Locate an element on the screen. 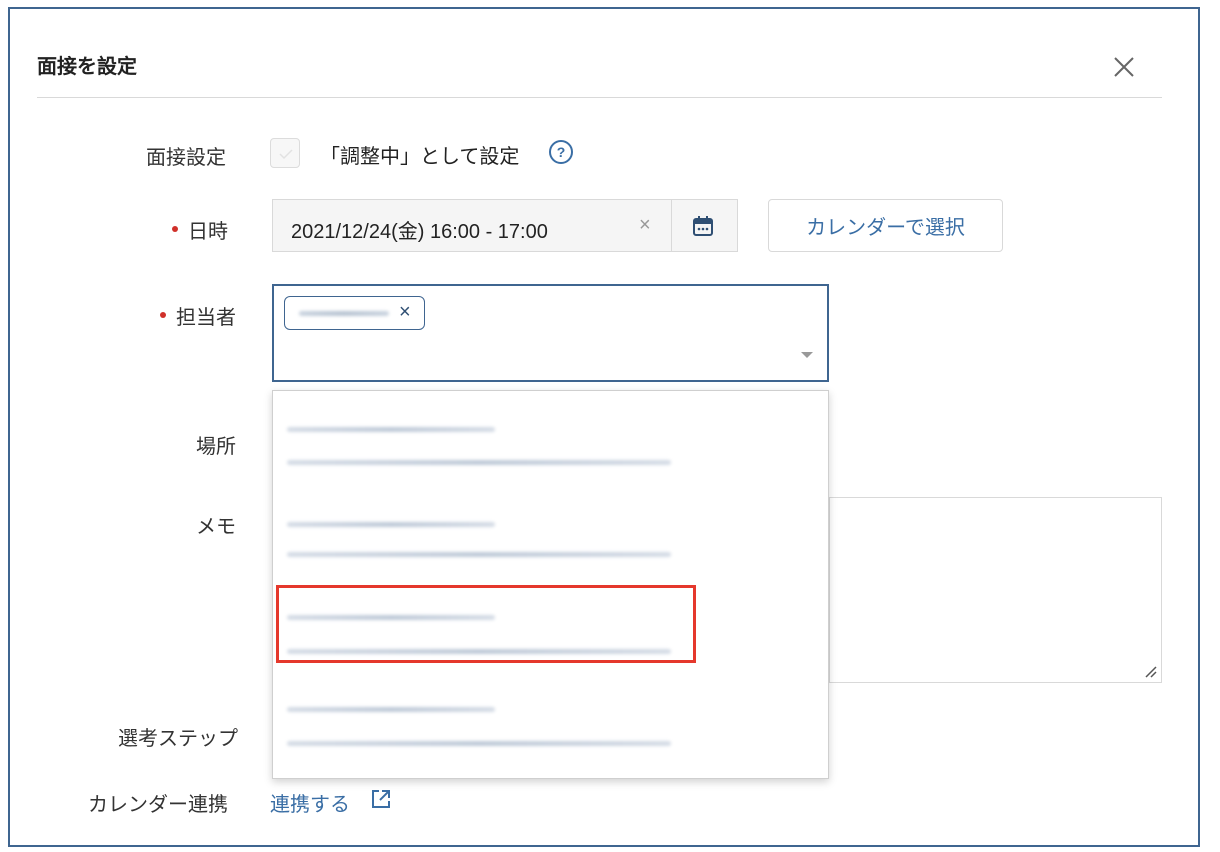 The width and height of the screenshot is (1220, 852). external-link-icon is located at coordinates (381, 799).